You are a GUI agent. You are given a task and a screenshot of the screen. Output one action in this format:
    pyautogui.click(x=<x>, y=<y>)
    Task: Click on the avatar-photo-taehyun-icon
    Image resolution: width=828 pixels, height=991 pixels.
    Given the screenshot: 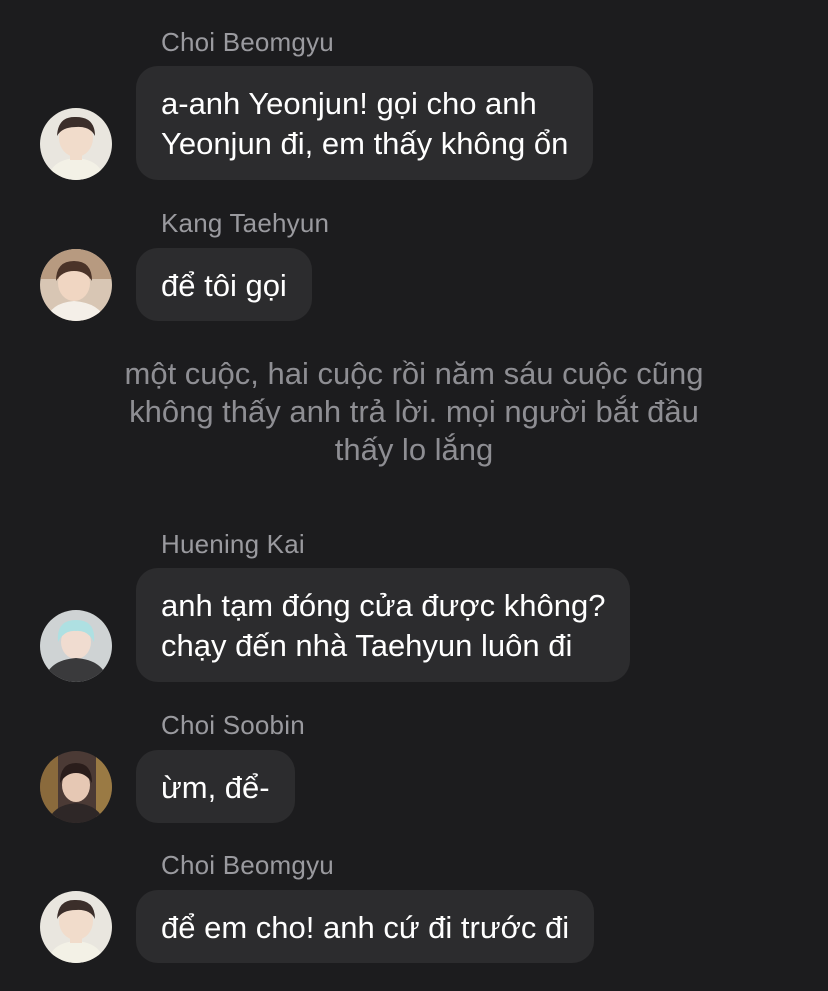 What is the action you would take?
    pyautogui.click(x=76, y=285)
    